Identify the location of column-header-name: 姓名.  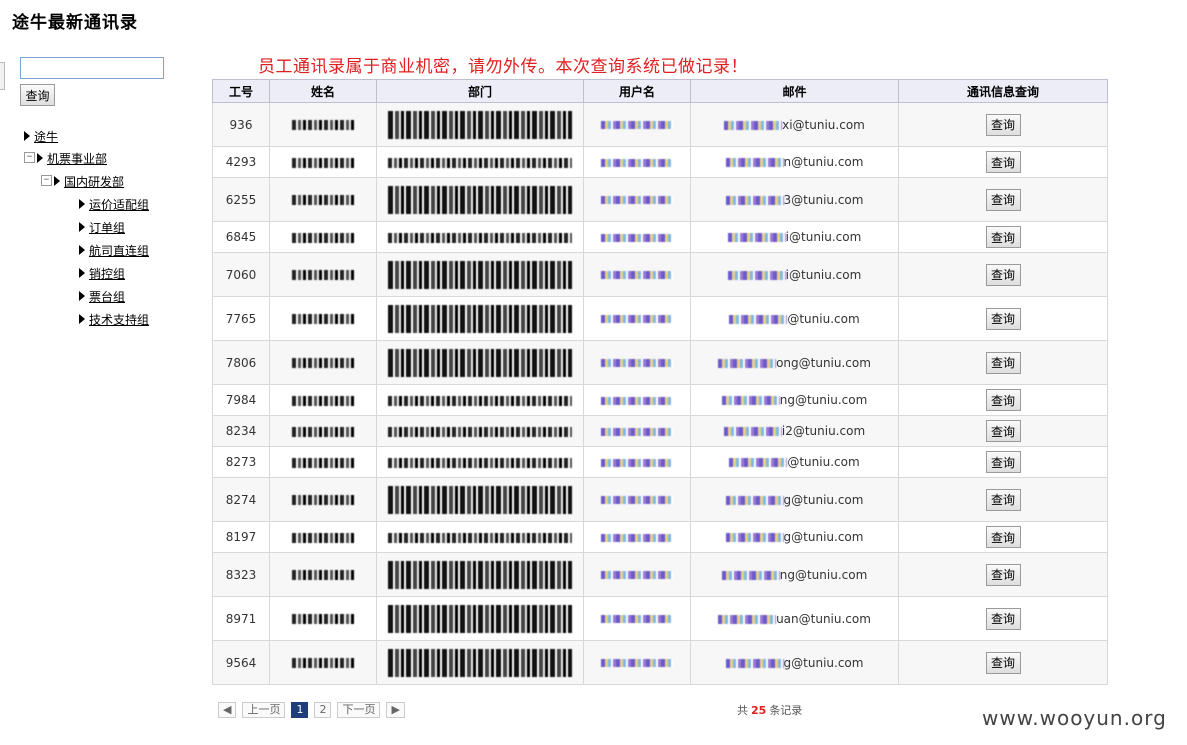
(323, 91).